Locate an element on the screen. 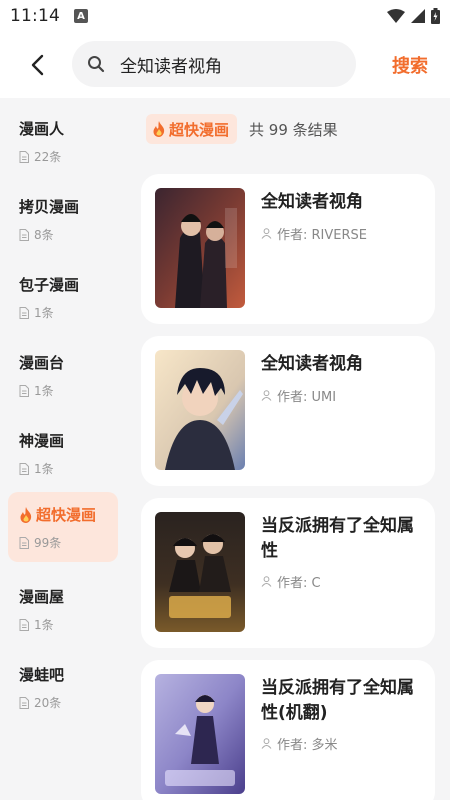  sidebar-item-label: 包子漫画 is located at coordinates (49, 285).